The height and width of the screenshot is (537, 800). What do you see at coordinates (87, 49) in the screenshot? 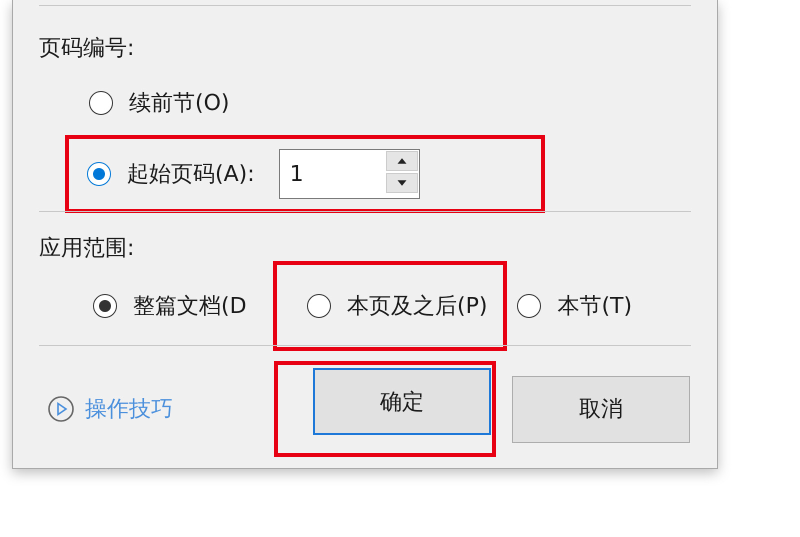
I see `section-label: 页码编号:` at bounding box center [87, 49].